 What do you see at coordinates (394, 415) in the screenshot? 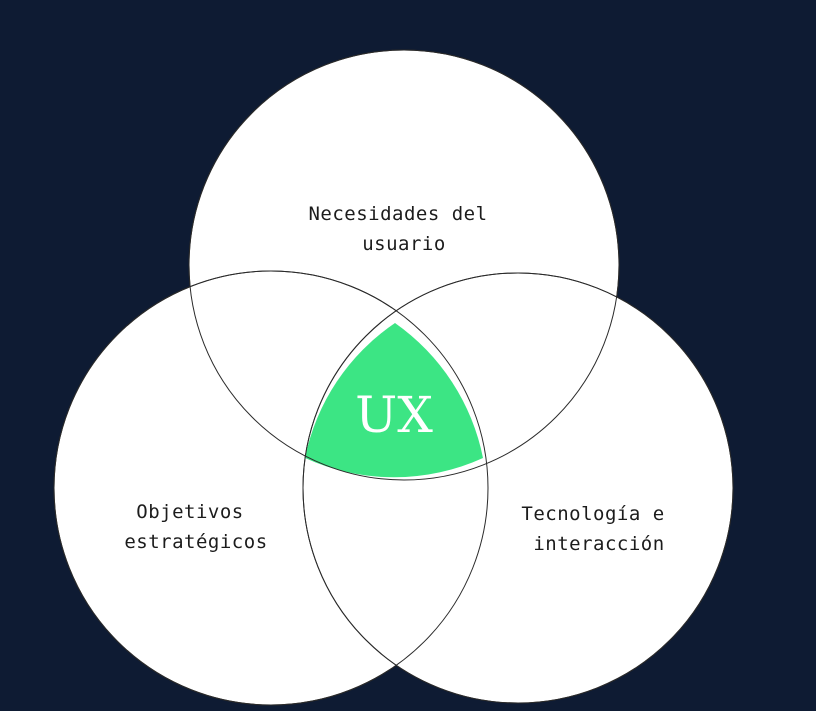
I see `ux-label: UX` at bounding box center [394, 415].